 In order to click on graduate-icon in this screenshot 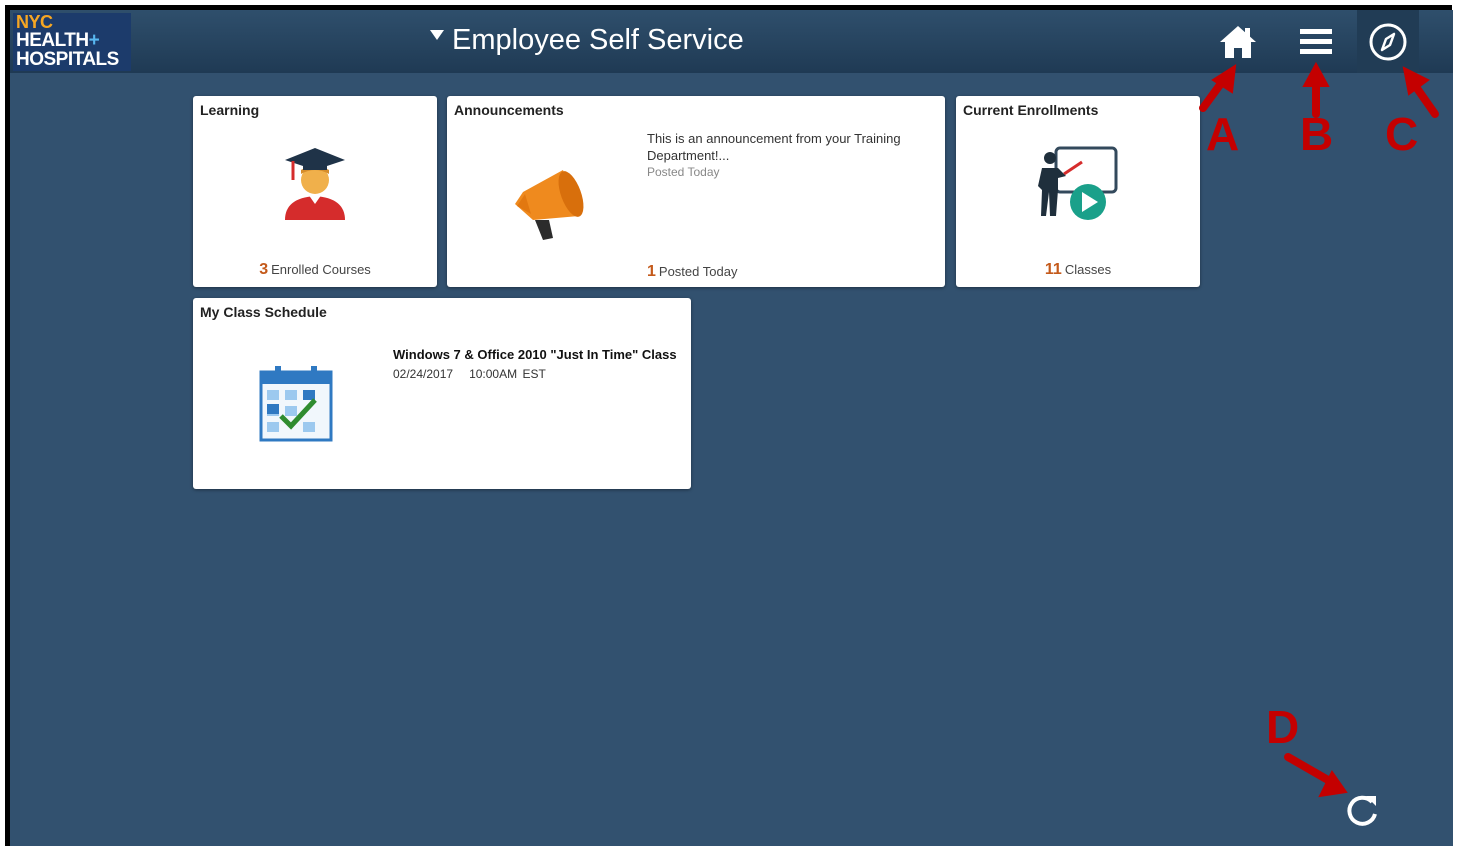, I will do `click(315, 184)`.